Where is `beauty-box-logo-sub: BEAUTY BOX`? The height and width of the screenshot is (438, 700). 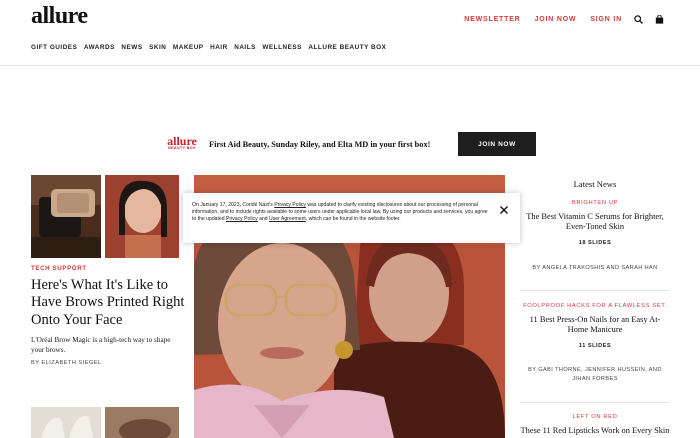 beauty-box-logo-sub: BEAUTY BOX is located at coordinates (182, 148).